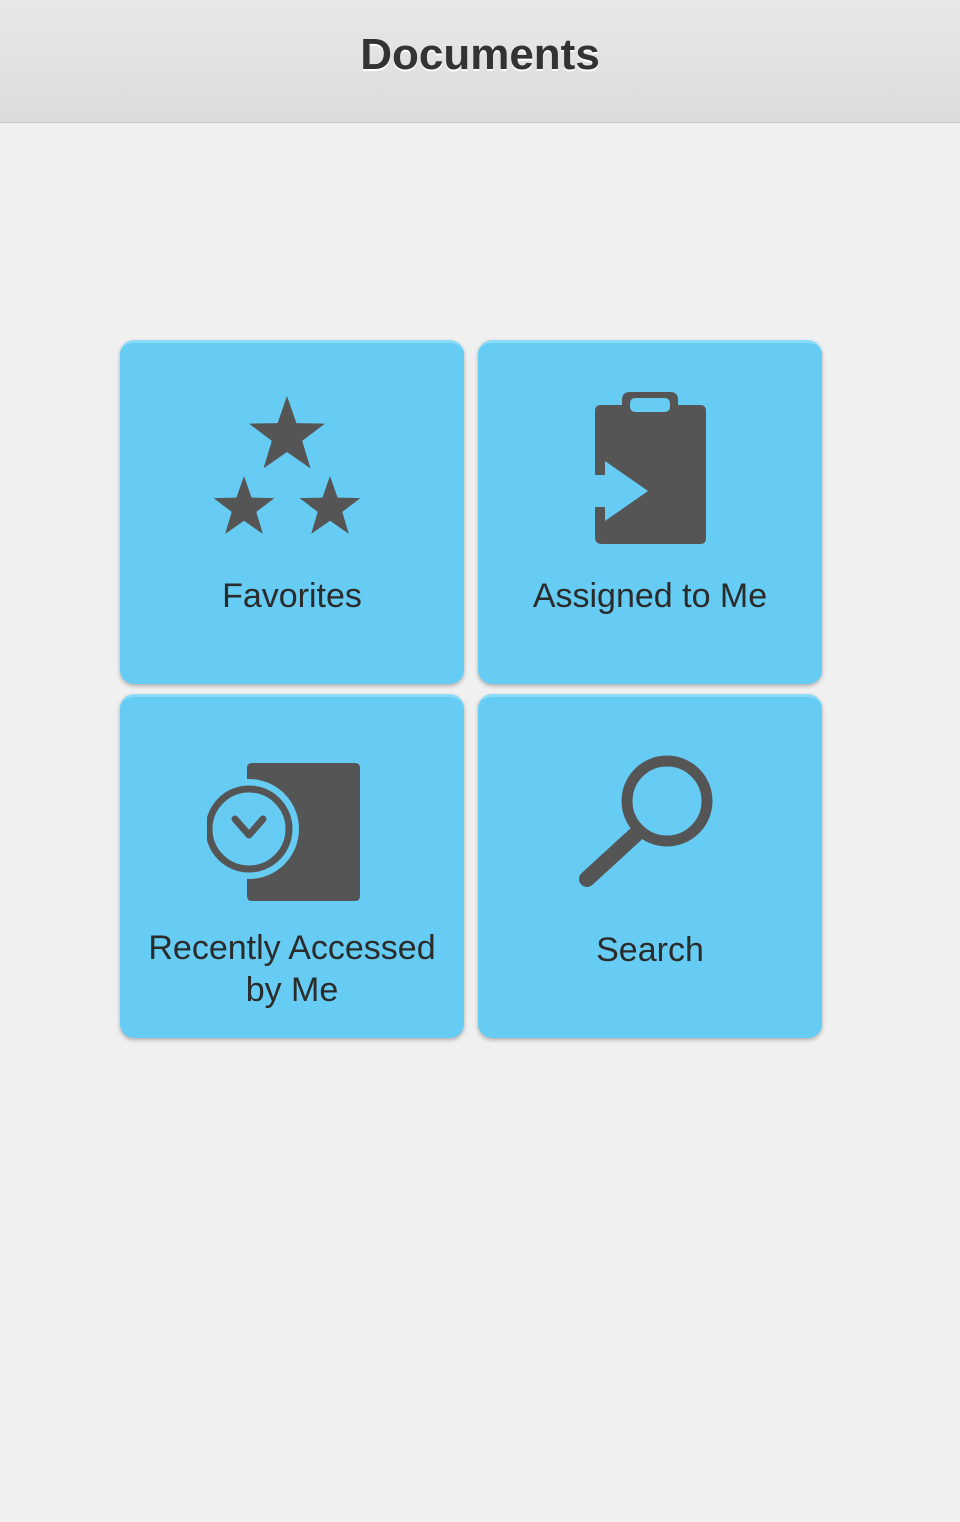  I want to click on recently-accessed-label: Recently Accessed by Me, so click(292, 969).